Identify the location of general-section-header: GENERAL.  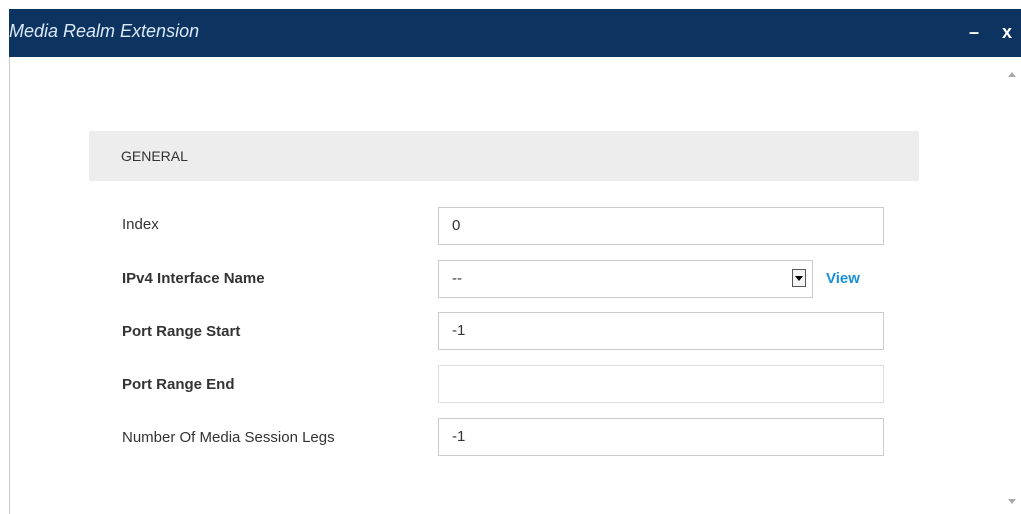
(504, 156).